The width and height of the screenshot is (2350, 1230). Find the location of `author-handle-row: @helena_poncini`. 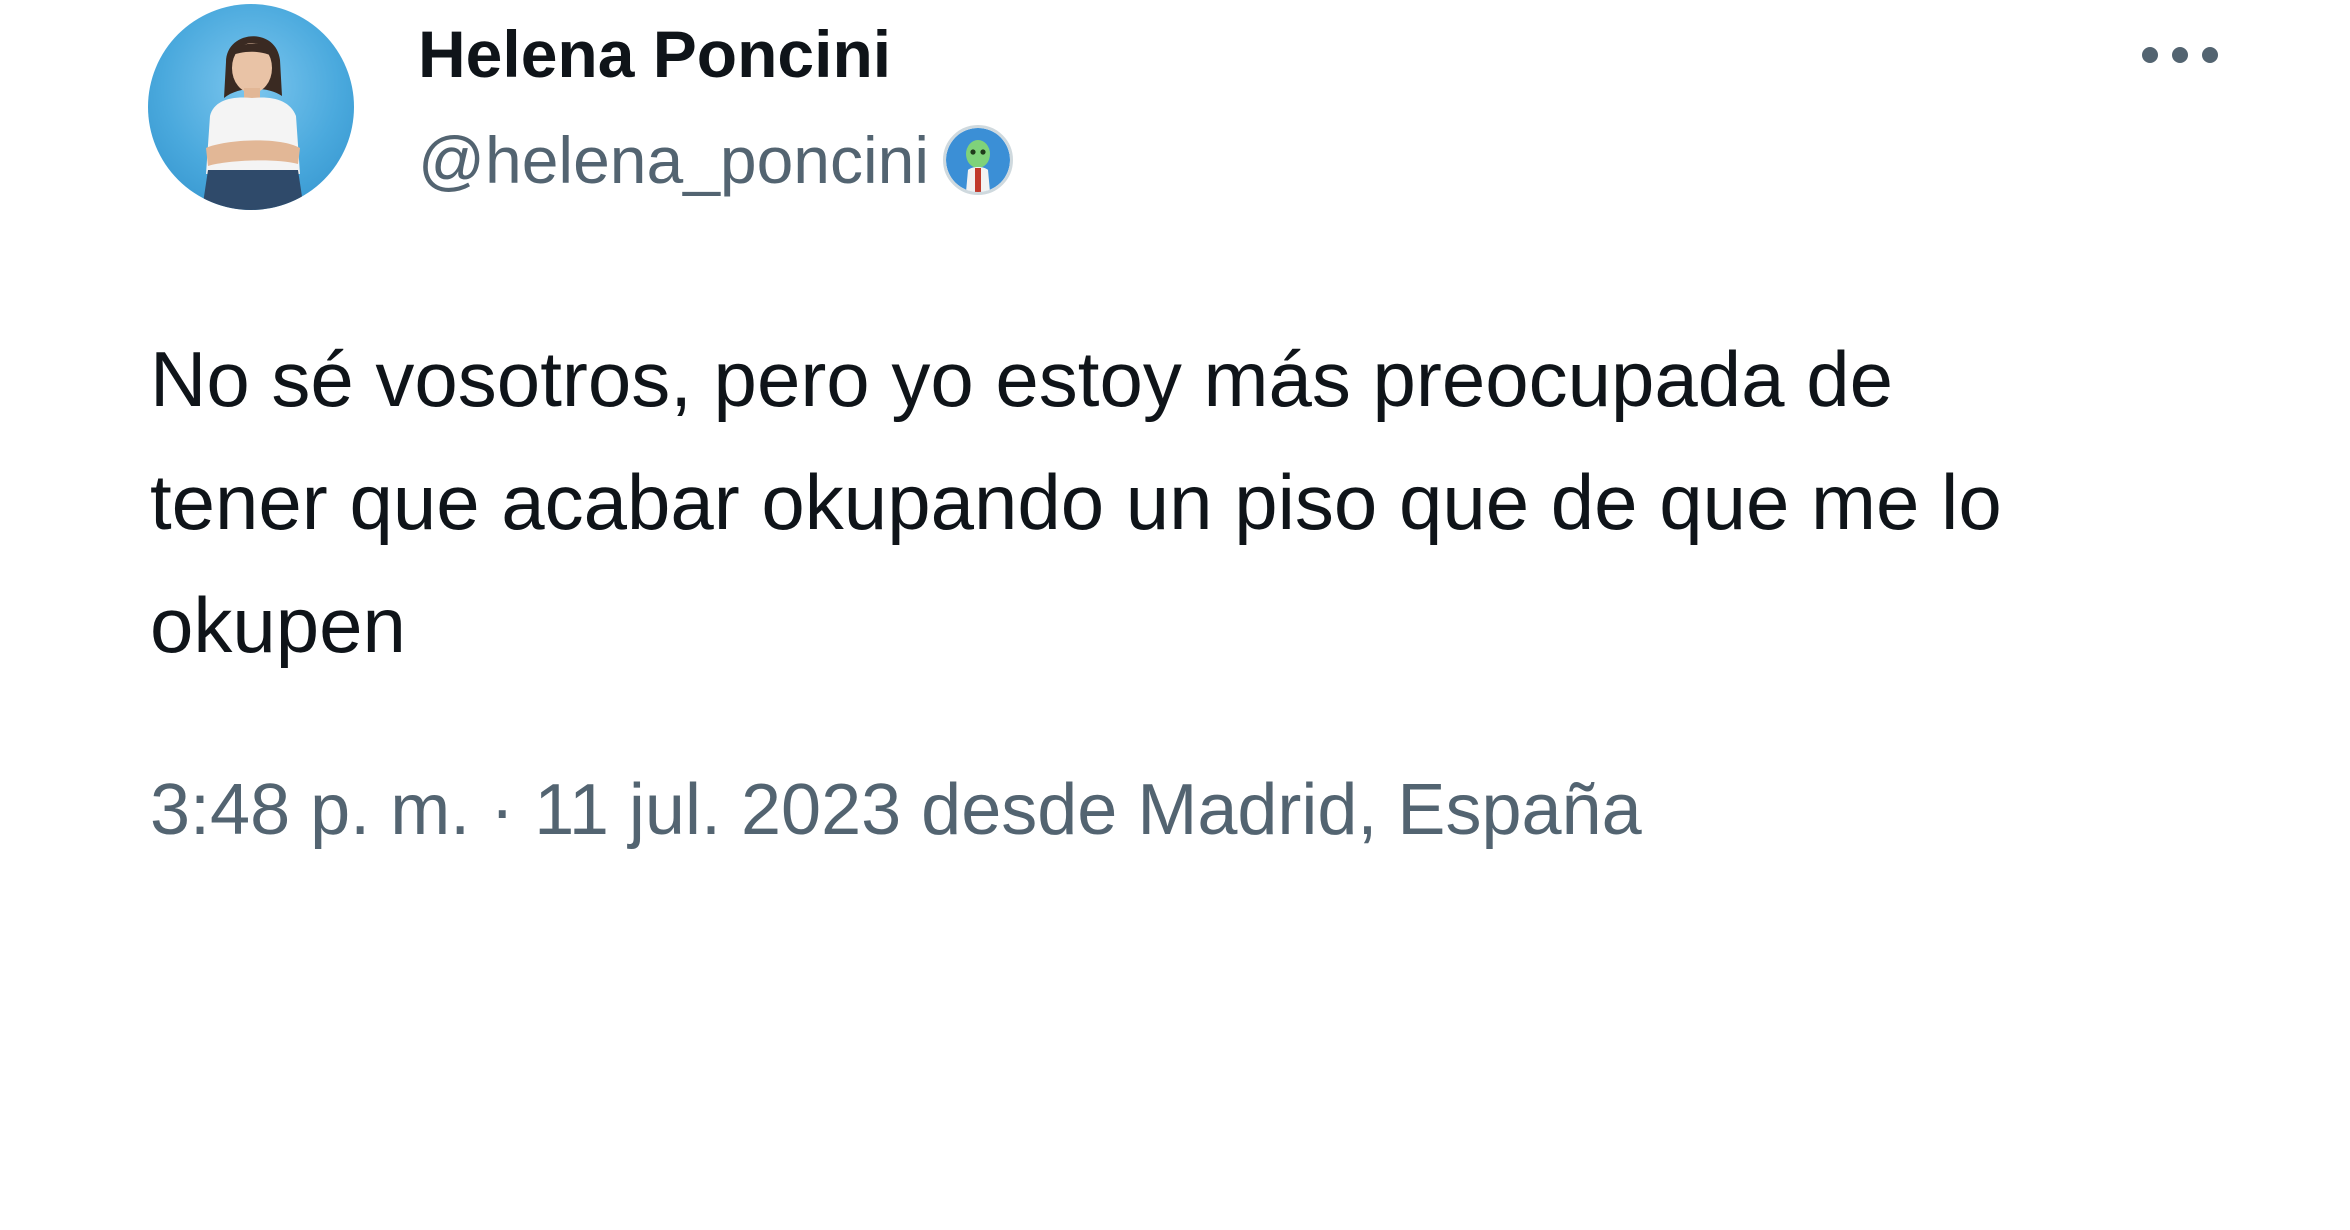

author-handle-row: @helena_poncini is located at coordinates (716, 160).